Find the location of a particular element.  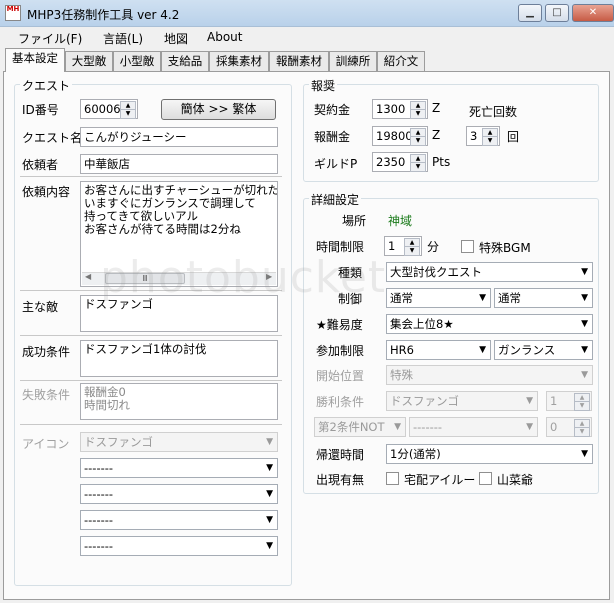

icon-select-5: ------- ▼ is located at coordinates (179, 546).